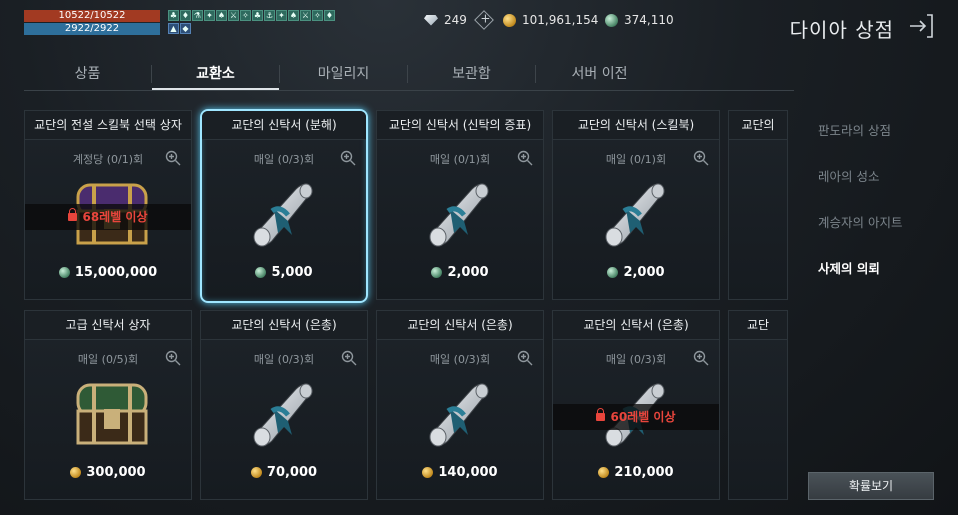 The width and height of the screenshot is (958, 515). I want to click on item-title: 교단의, so click(758, 125).